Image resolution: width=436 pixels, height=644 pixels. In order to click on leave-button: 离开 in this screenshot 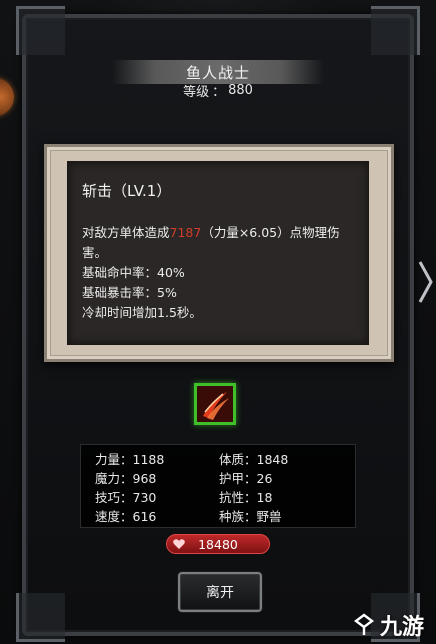, I will do `click(220, 592)`.